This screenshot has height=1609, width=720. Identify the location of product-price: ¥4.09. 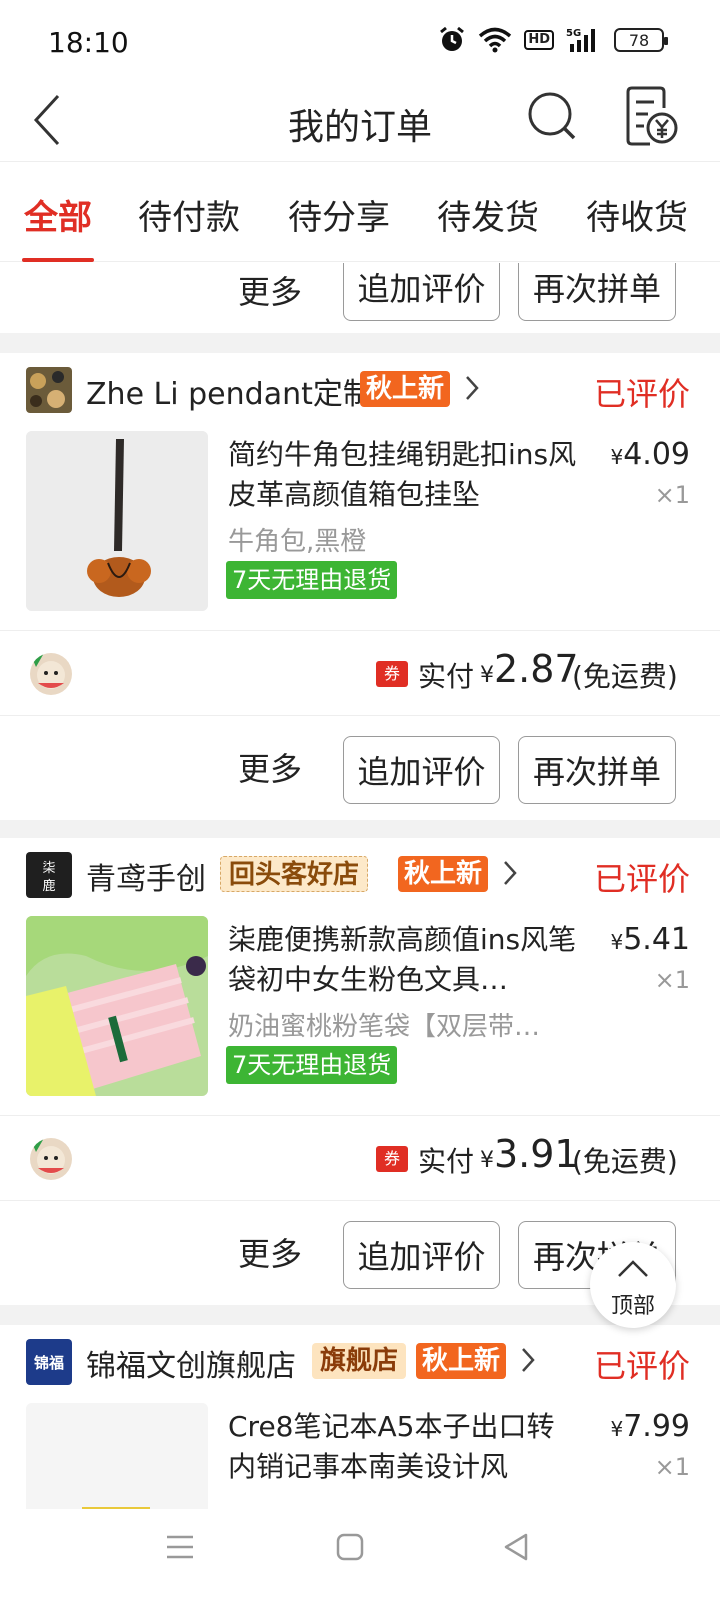
(650, 454).